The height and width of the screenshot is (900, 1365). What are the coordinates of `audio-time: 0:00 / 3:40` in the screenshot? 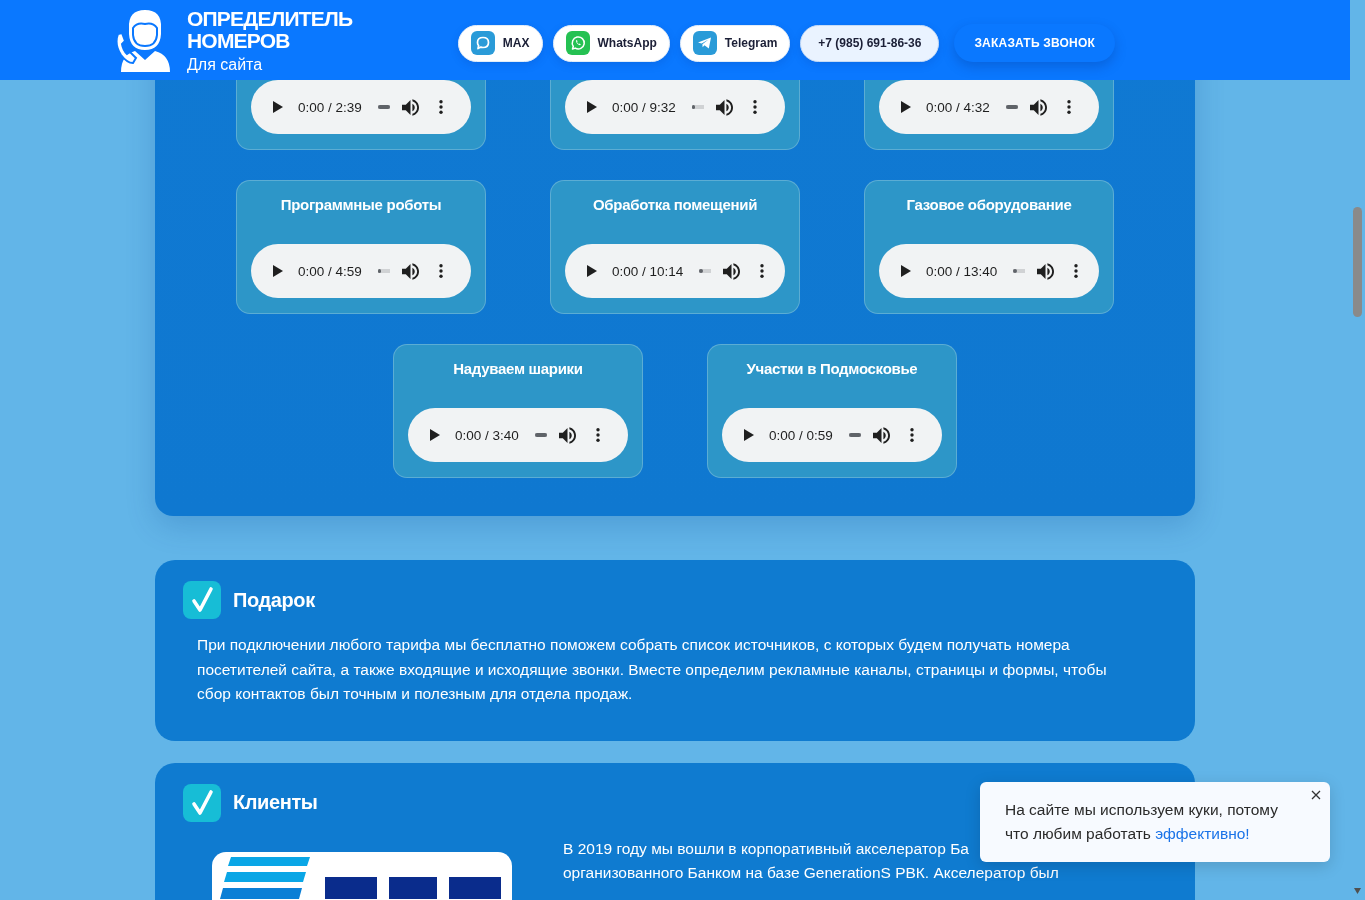 It's located at (487, 435).